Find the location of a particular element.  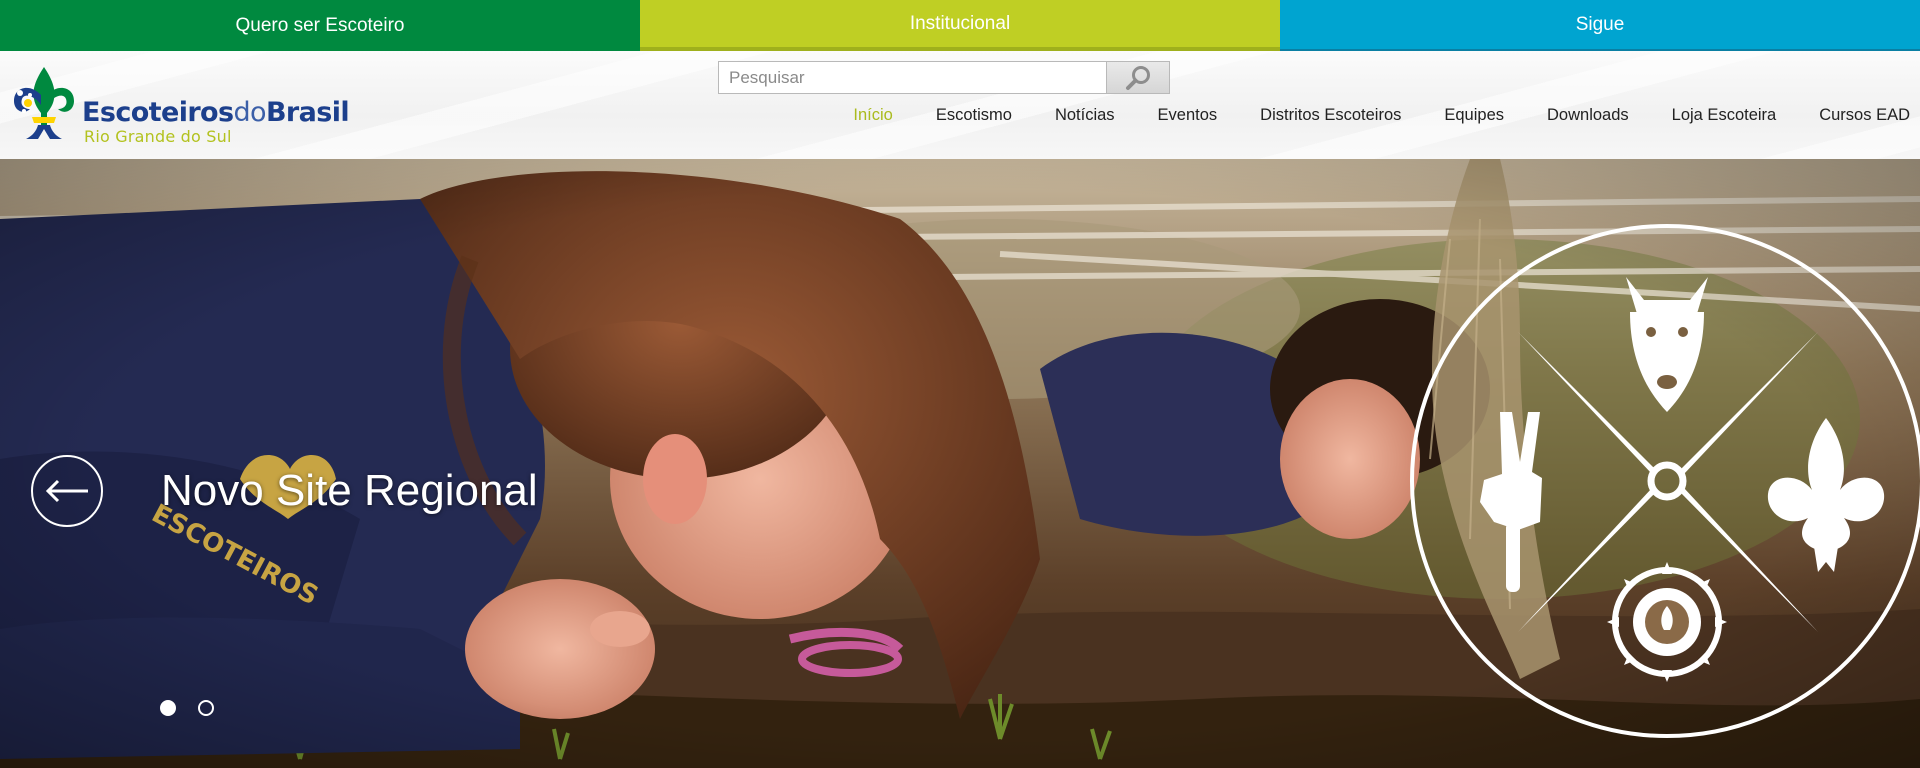

nav-item-noticias: Notícias is located at coordinates (1085, 115).